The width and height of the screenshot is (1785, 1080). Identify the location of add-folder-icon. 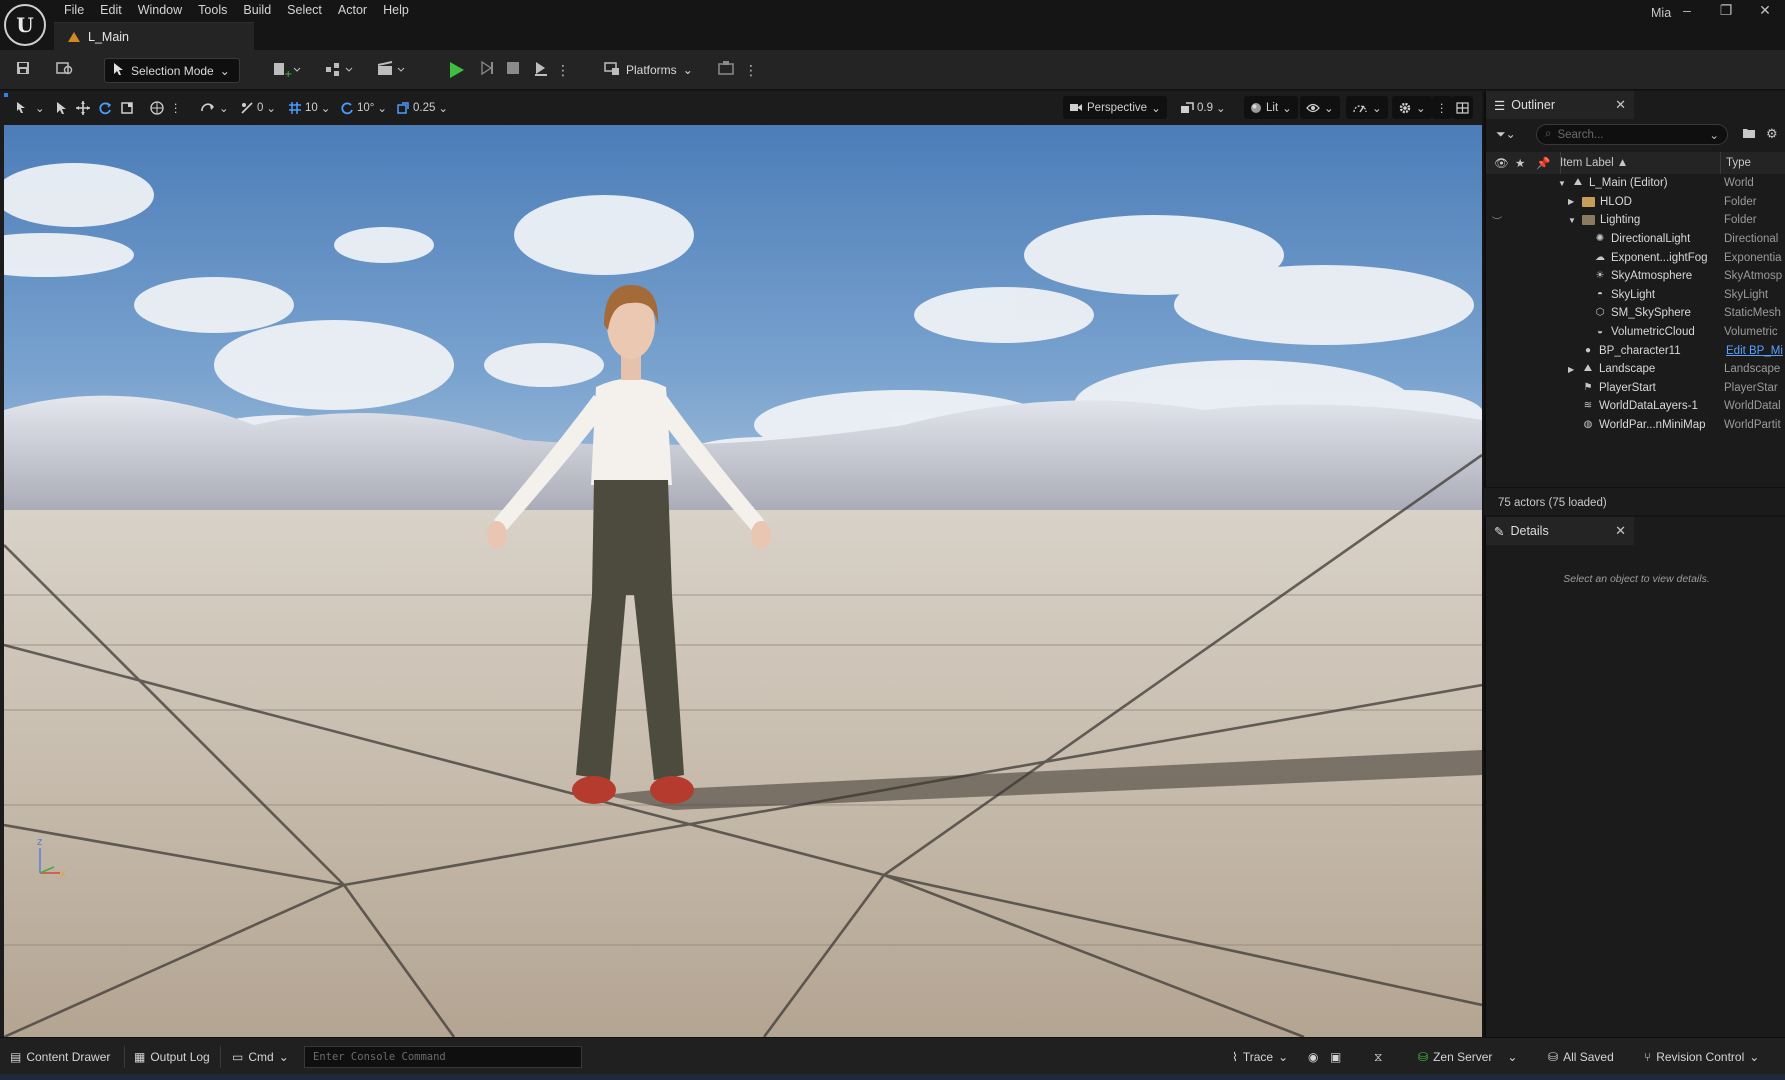
(1749, 134).